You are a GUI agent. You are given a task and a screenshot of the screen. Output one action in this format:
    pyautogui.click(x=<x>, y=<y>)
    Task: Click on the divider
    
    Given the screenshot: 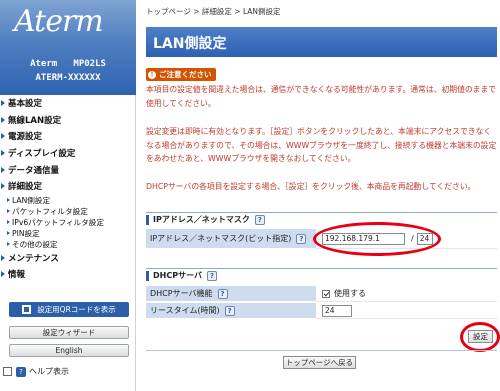 What is the action you would take?
    pyautogui.click(x=321, y=350)
    